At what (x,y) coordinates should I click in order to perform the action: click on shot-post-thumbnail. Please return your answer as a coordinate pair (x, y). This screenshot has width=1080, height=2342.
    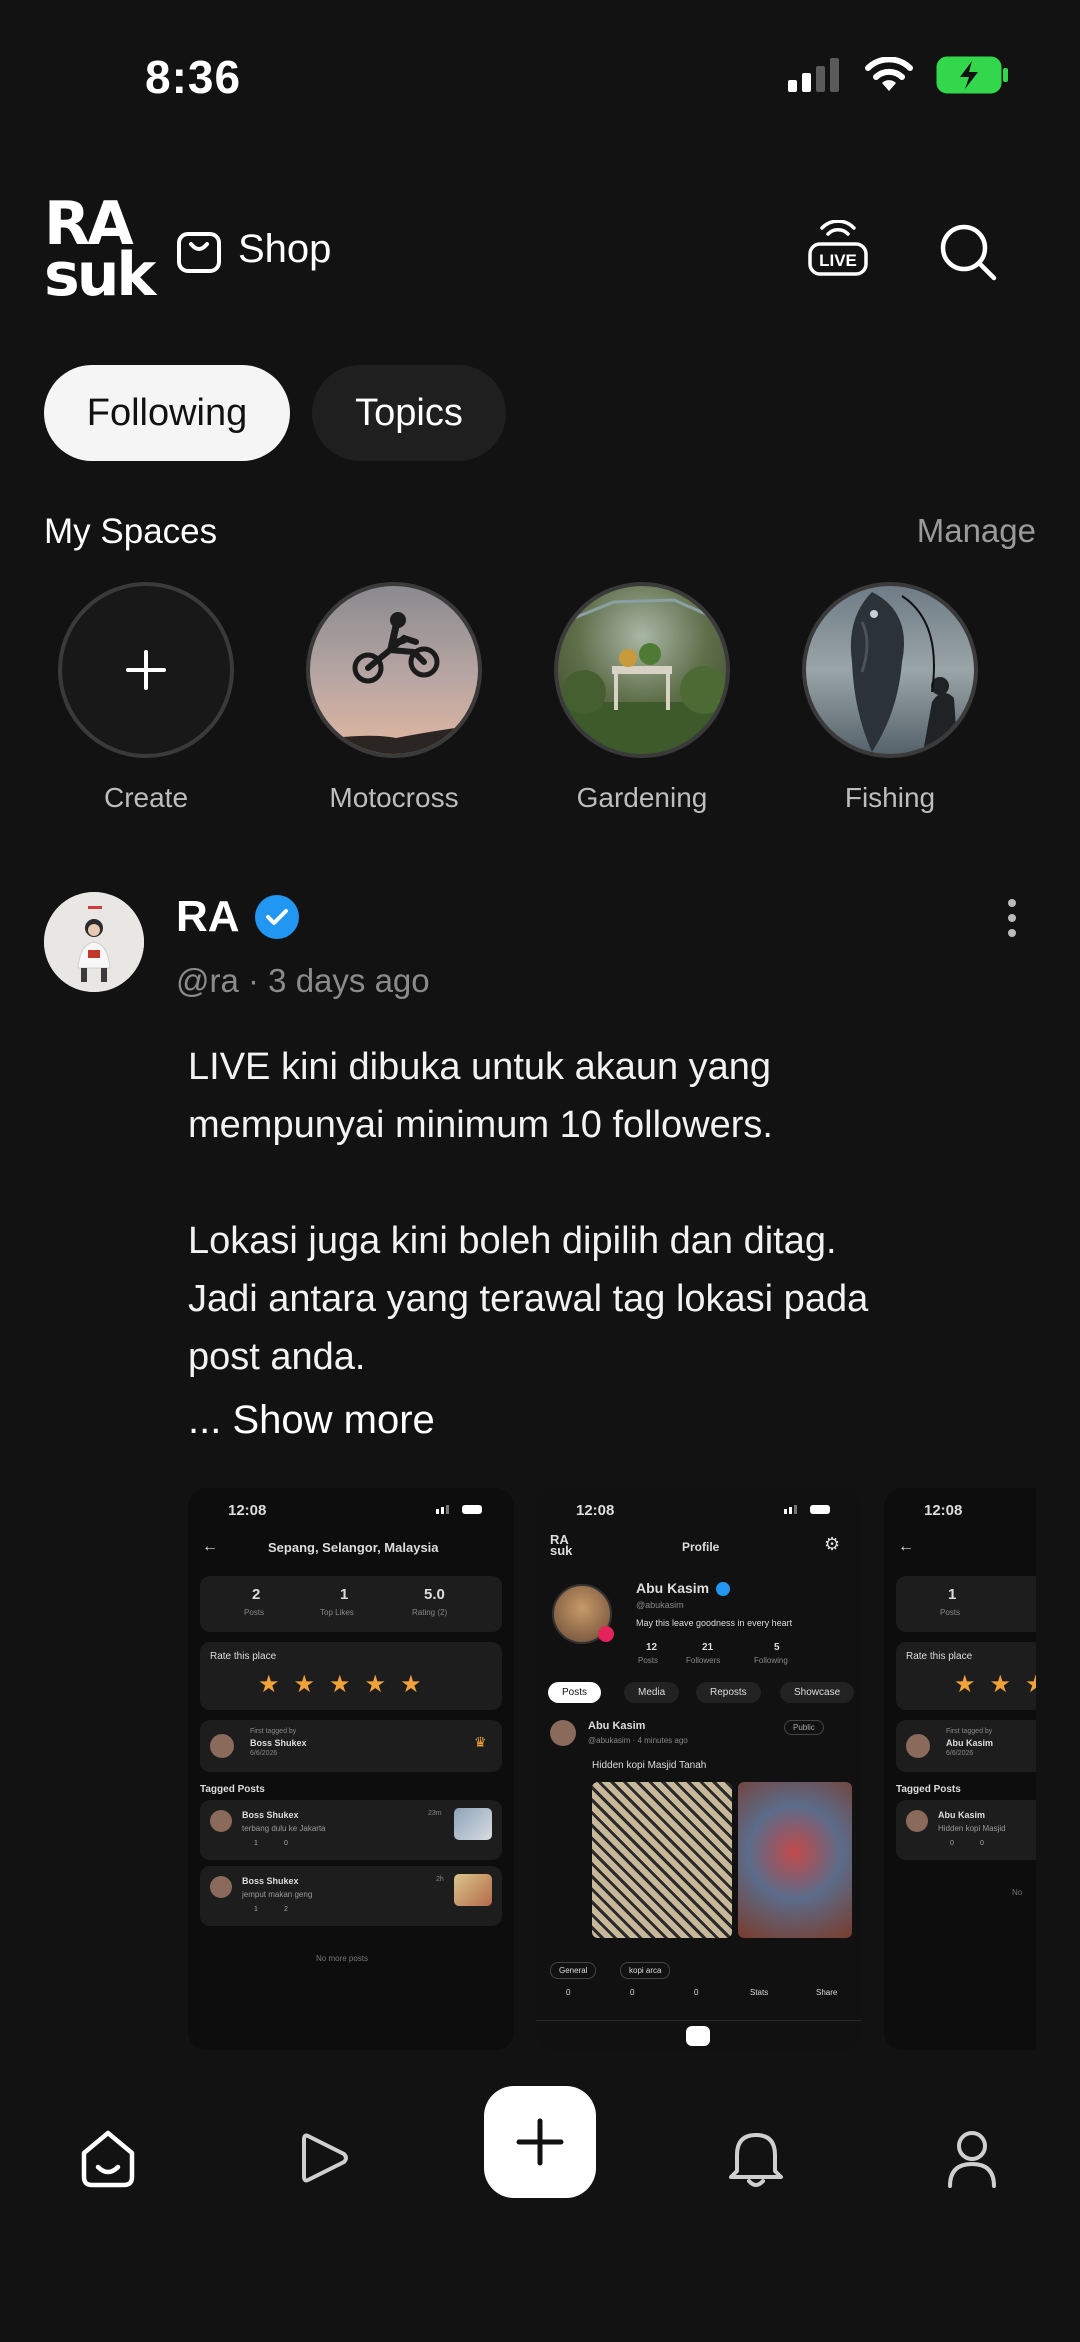
    Looking at the image, I should click on (473, 1824).